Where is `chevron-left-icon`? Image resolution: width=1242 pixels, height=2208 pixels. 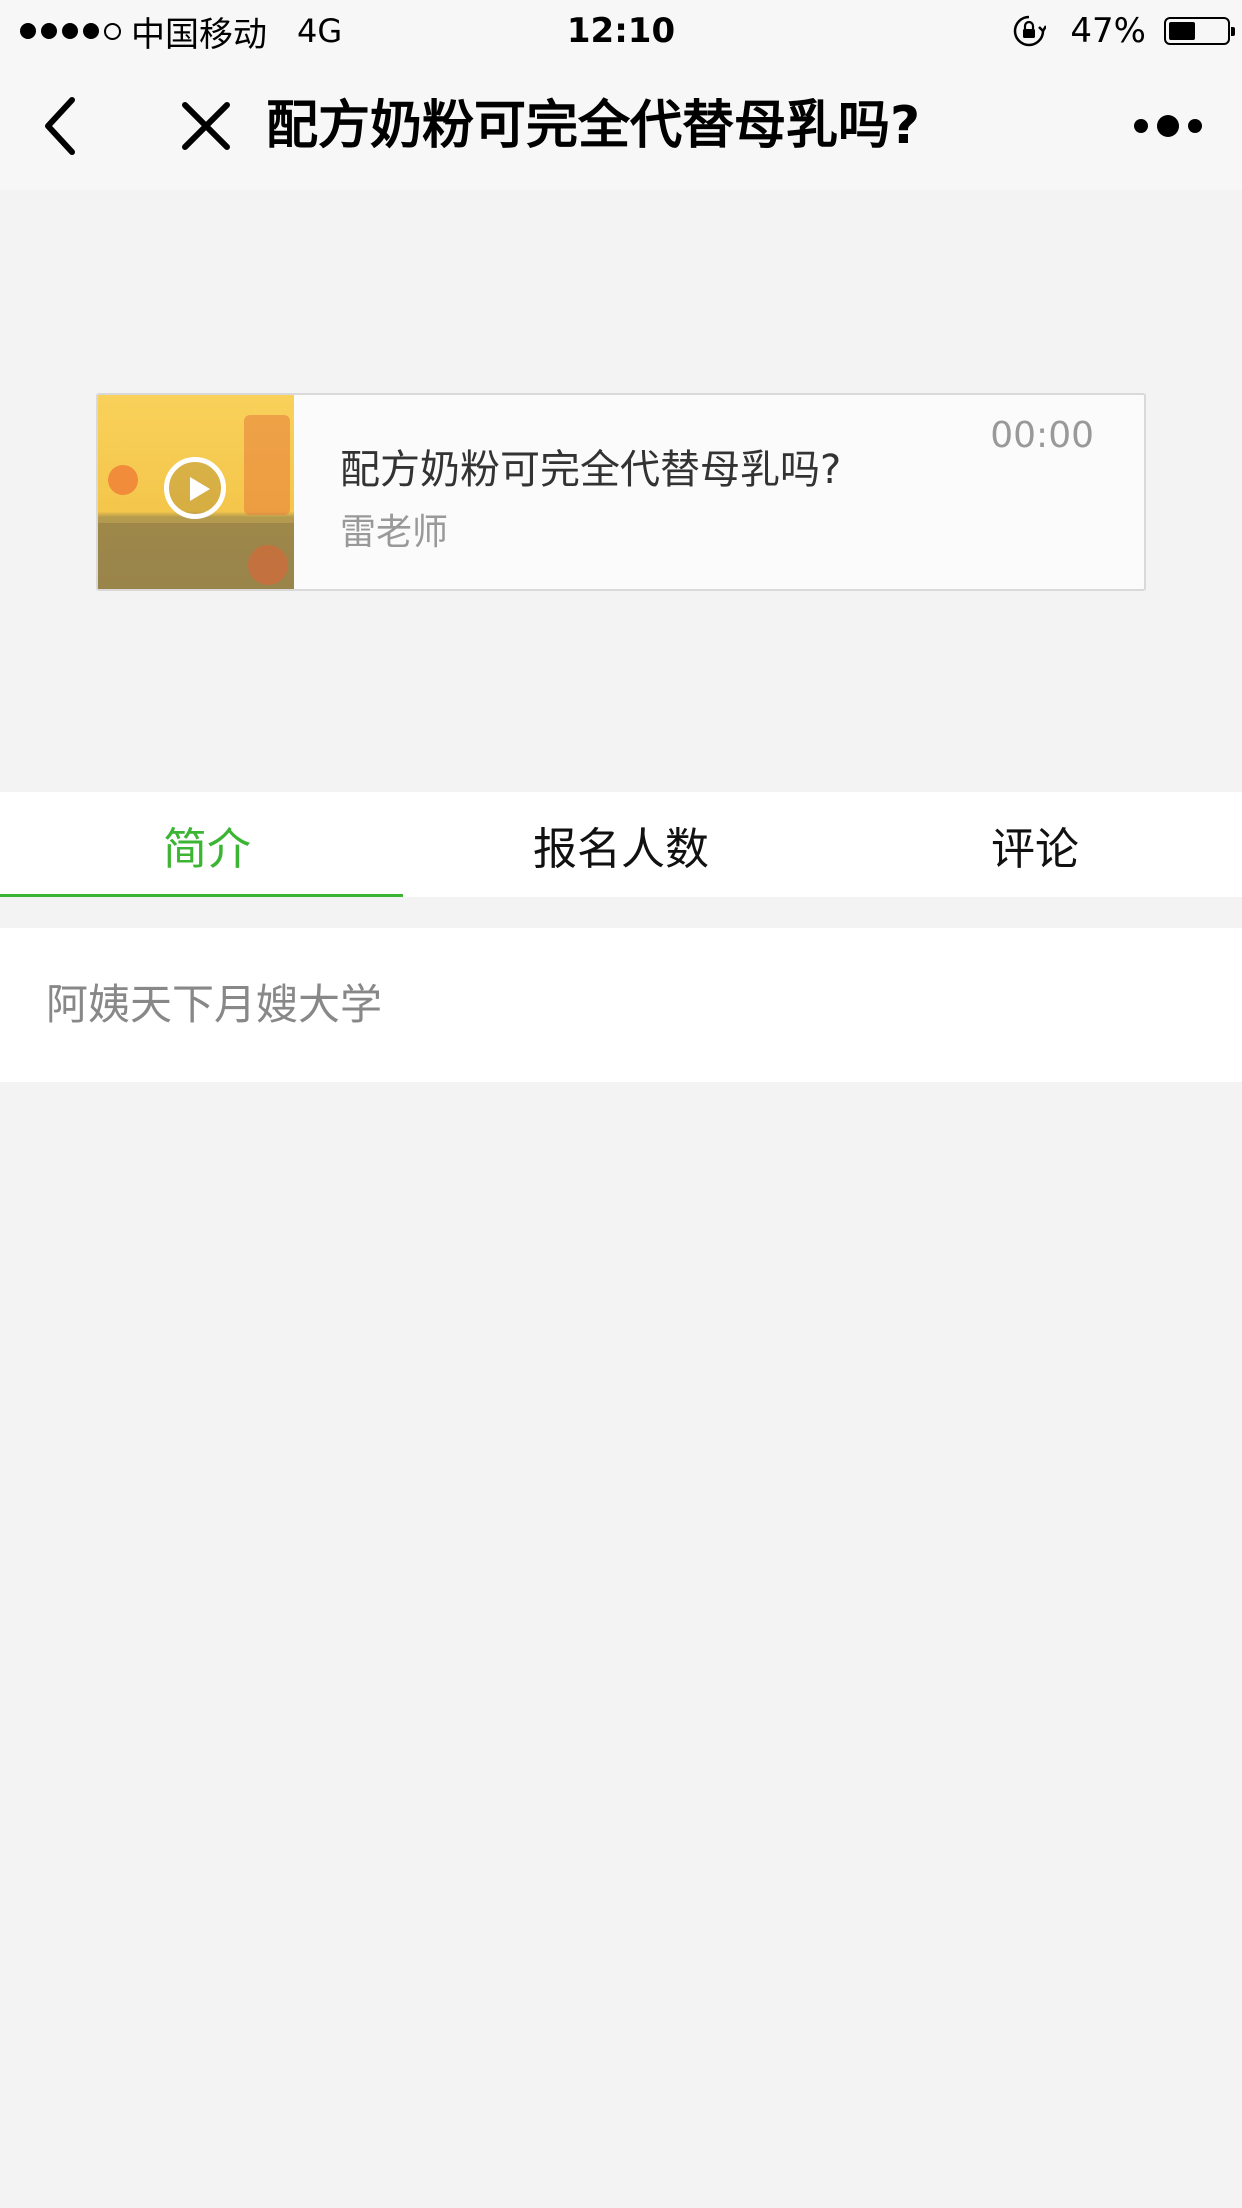
chevron-left-icon is located at coordinates (60, 126).